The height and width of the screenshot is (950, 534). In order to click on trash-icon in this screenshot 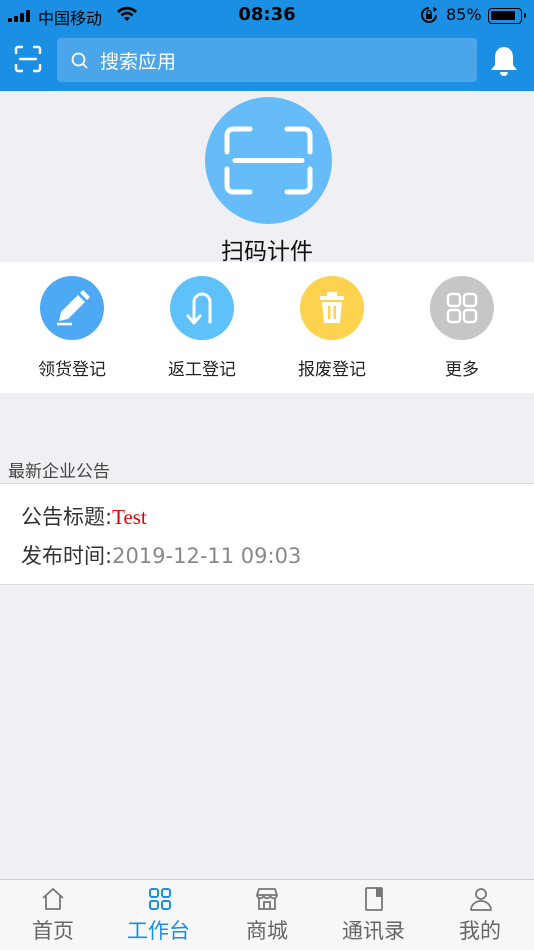, I will do `click(332, 308)`.